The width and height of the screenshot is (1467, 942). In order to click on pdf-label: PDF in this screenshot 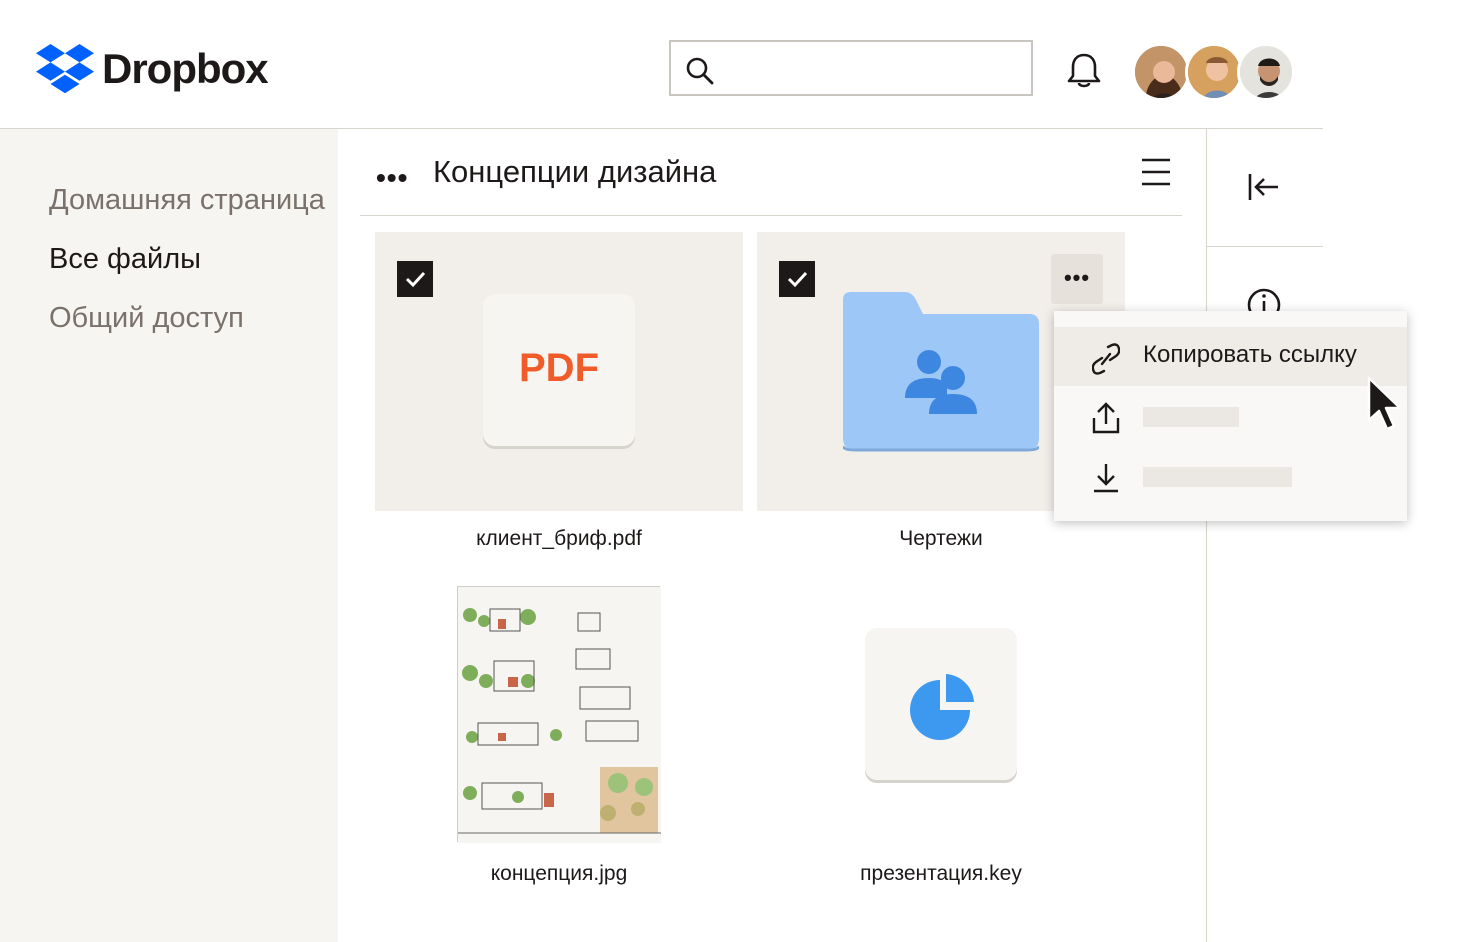, I will do `click(559, 368)`.